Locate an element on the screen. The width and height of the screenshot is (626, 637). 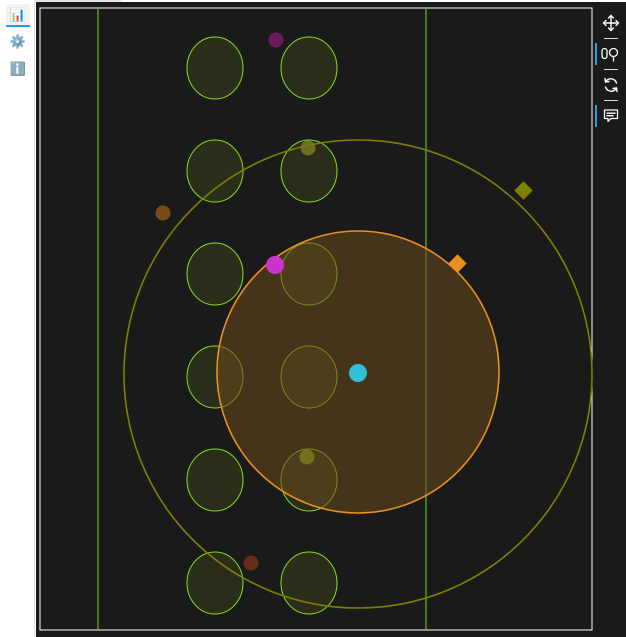
plot-toolbar is located at coordinates (610, 319).